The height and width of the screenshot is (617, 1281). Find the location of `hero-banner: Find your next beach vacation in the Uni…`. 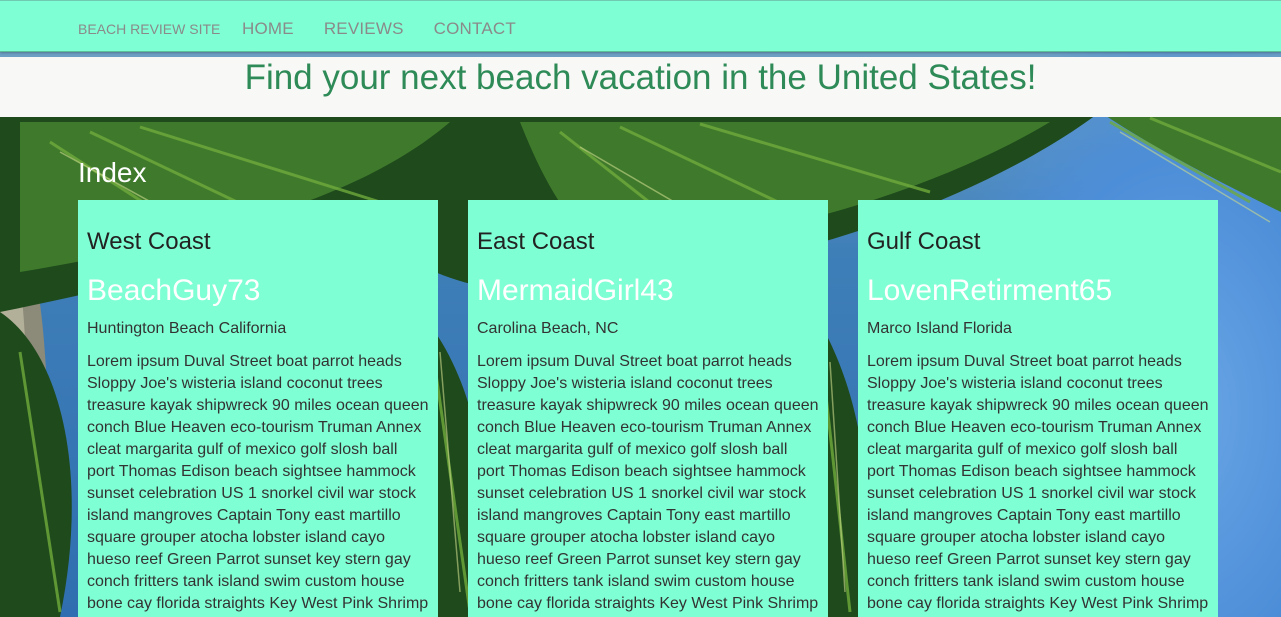

hero-banner: Find your next beach vacation in the Uni… is located at coordinates (640, 87).